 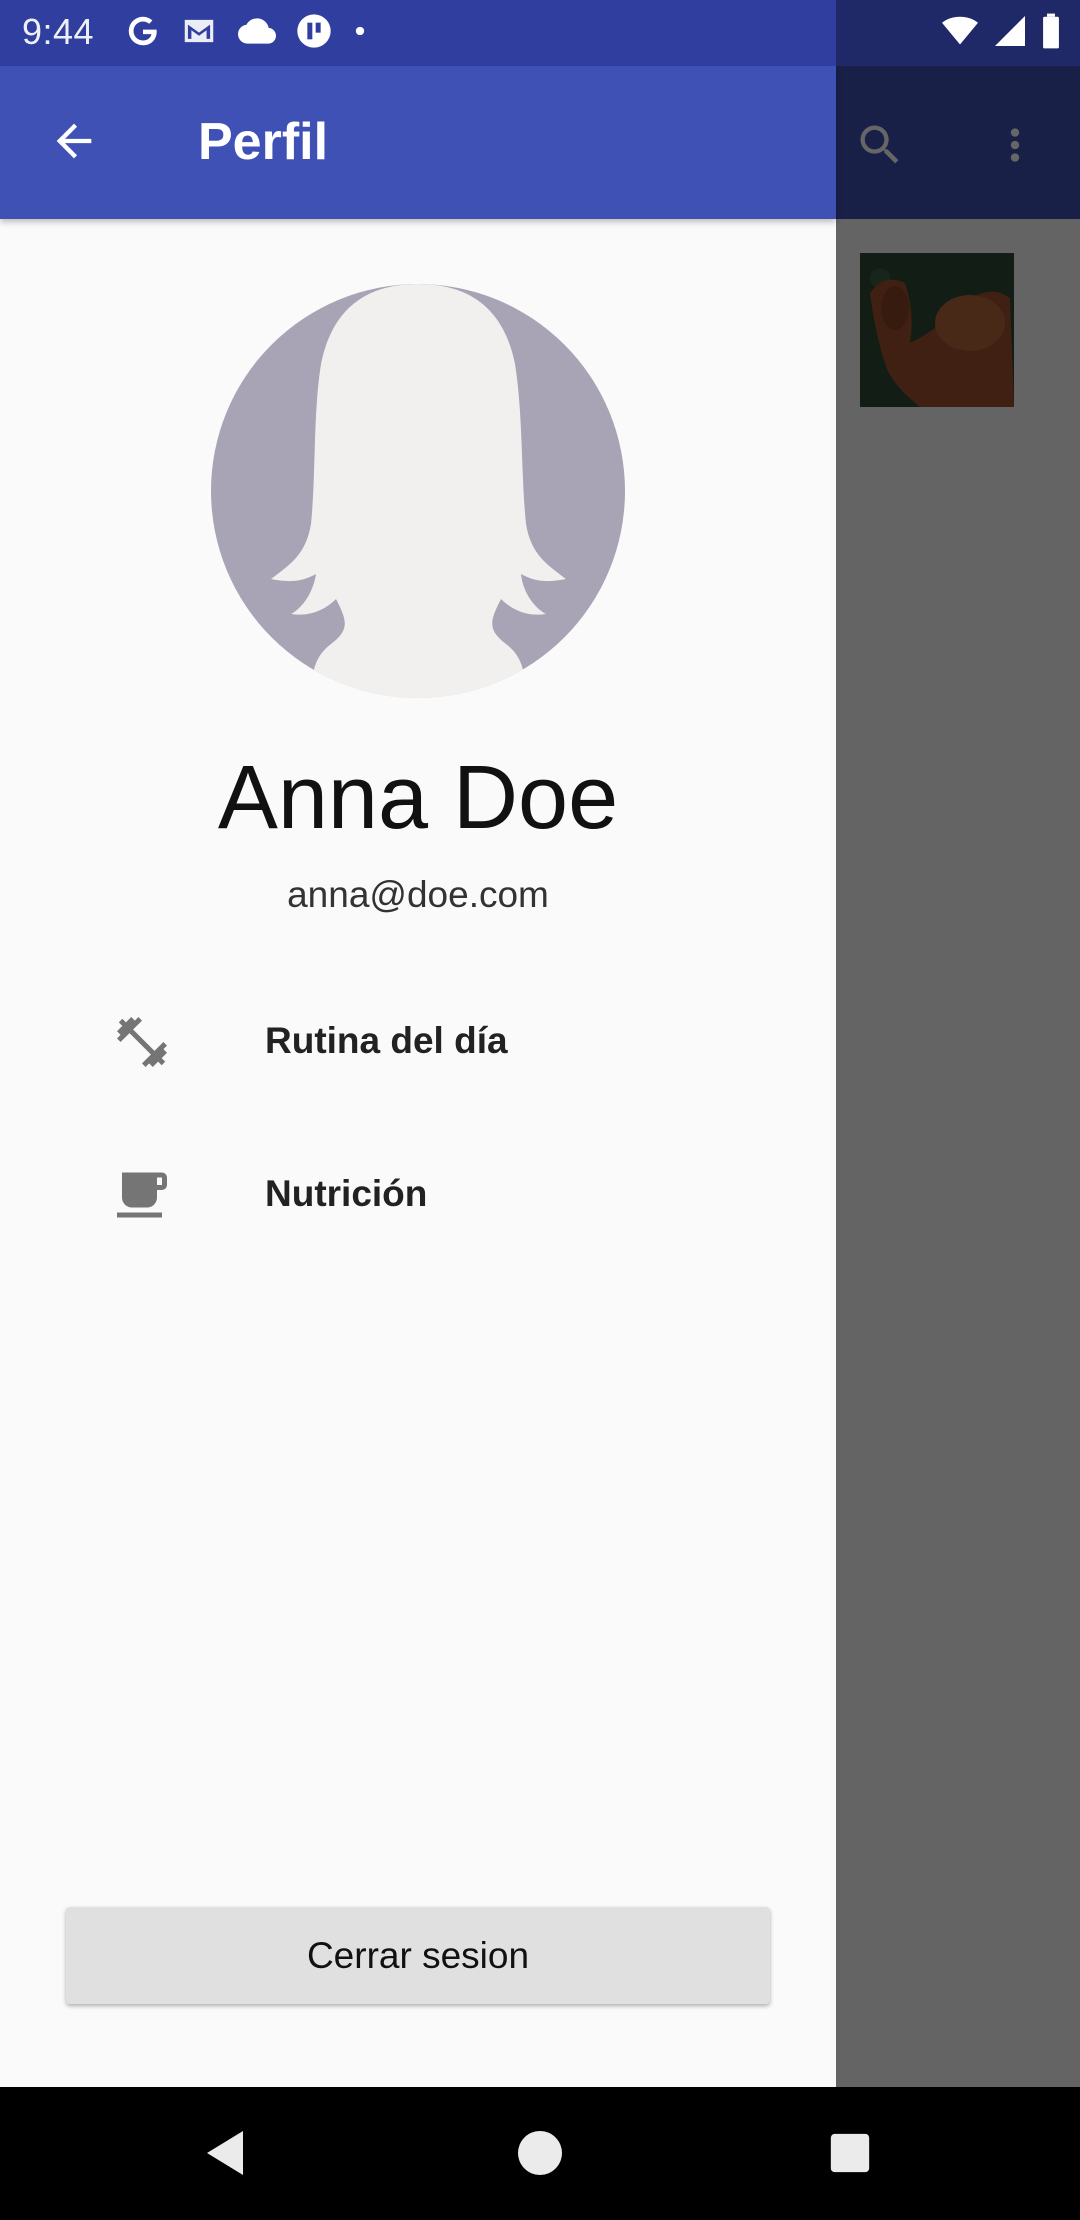 What do you see at coordinates (360, 33) in the screenshot?
I see `dot-icon` at bounding box center [360, 33].